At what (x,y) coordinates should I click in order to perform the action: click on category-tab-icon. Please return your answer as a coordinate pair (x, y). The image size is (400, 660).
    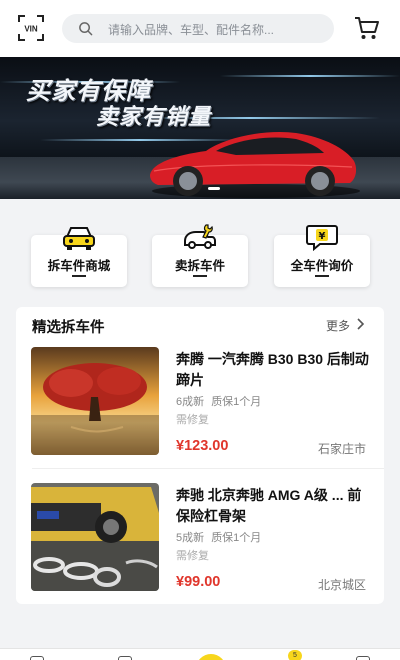
    Looking at the image, I should click on (125, 658).